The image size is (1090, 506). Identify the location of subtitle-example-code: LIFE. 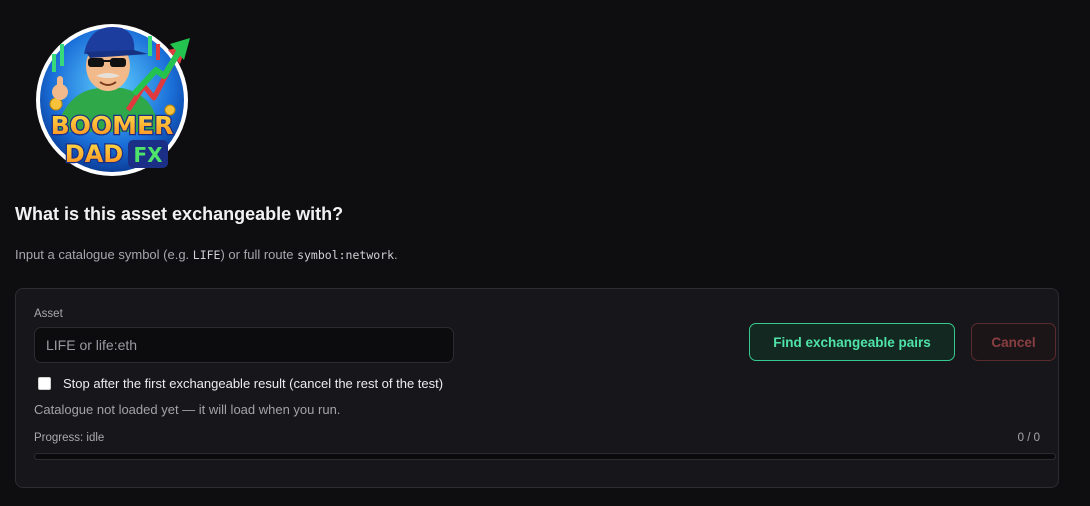
(206, 255).